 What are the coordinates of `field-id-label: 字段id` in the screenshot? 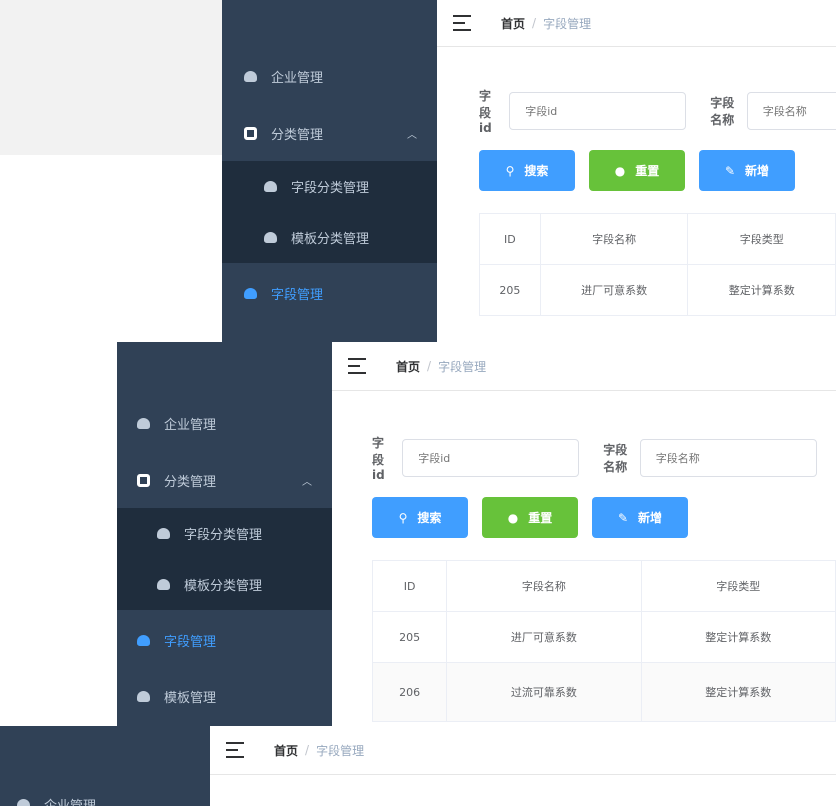 It's located at (485, 112).